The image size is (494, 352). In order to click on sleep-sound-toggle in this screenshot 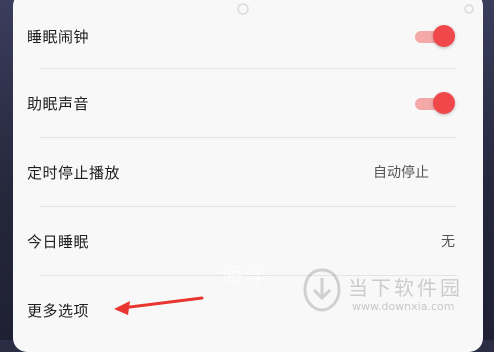, I will do `click(435, 103)`.